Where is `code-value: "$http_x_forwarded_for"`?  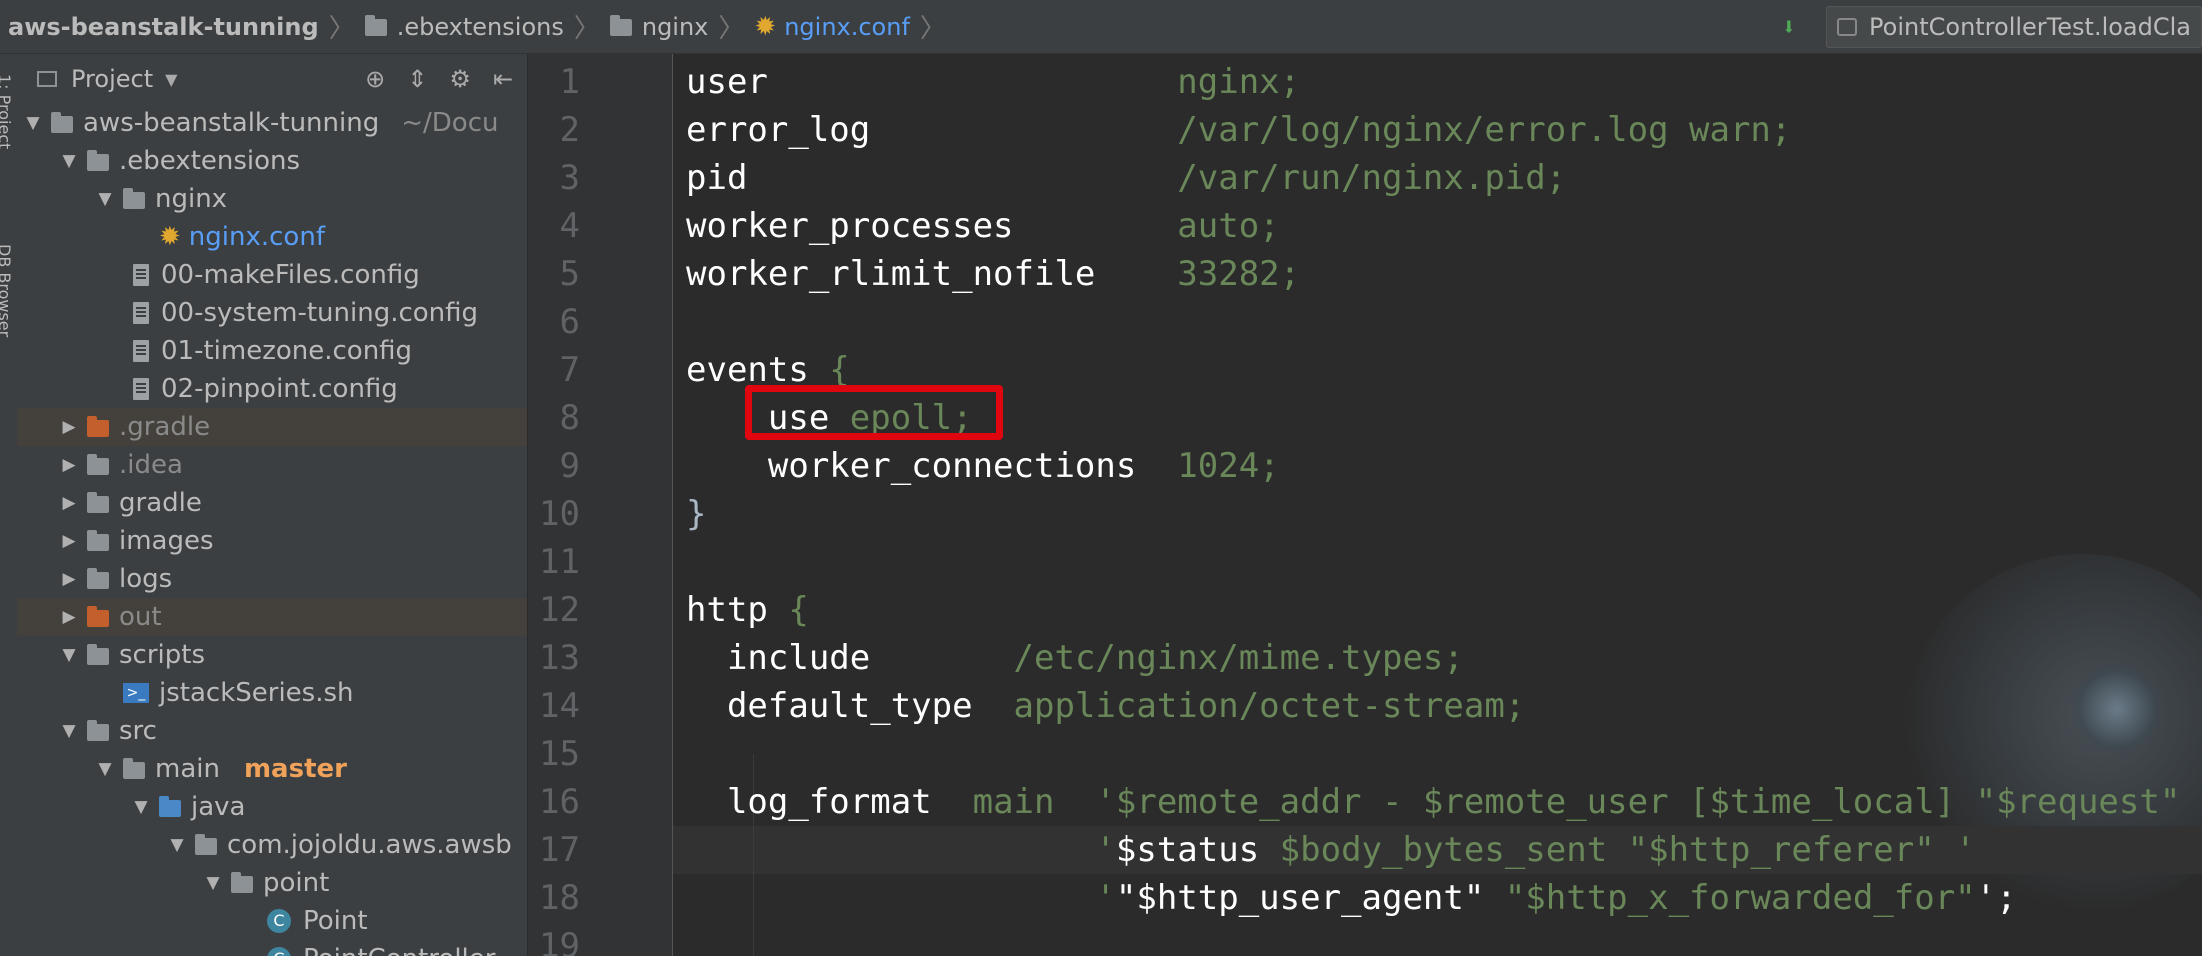
code-value: "$http_x_forwarded_for" is located at coordinates (1740, 898).